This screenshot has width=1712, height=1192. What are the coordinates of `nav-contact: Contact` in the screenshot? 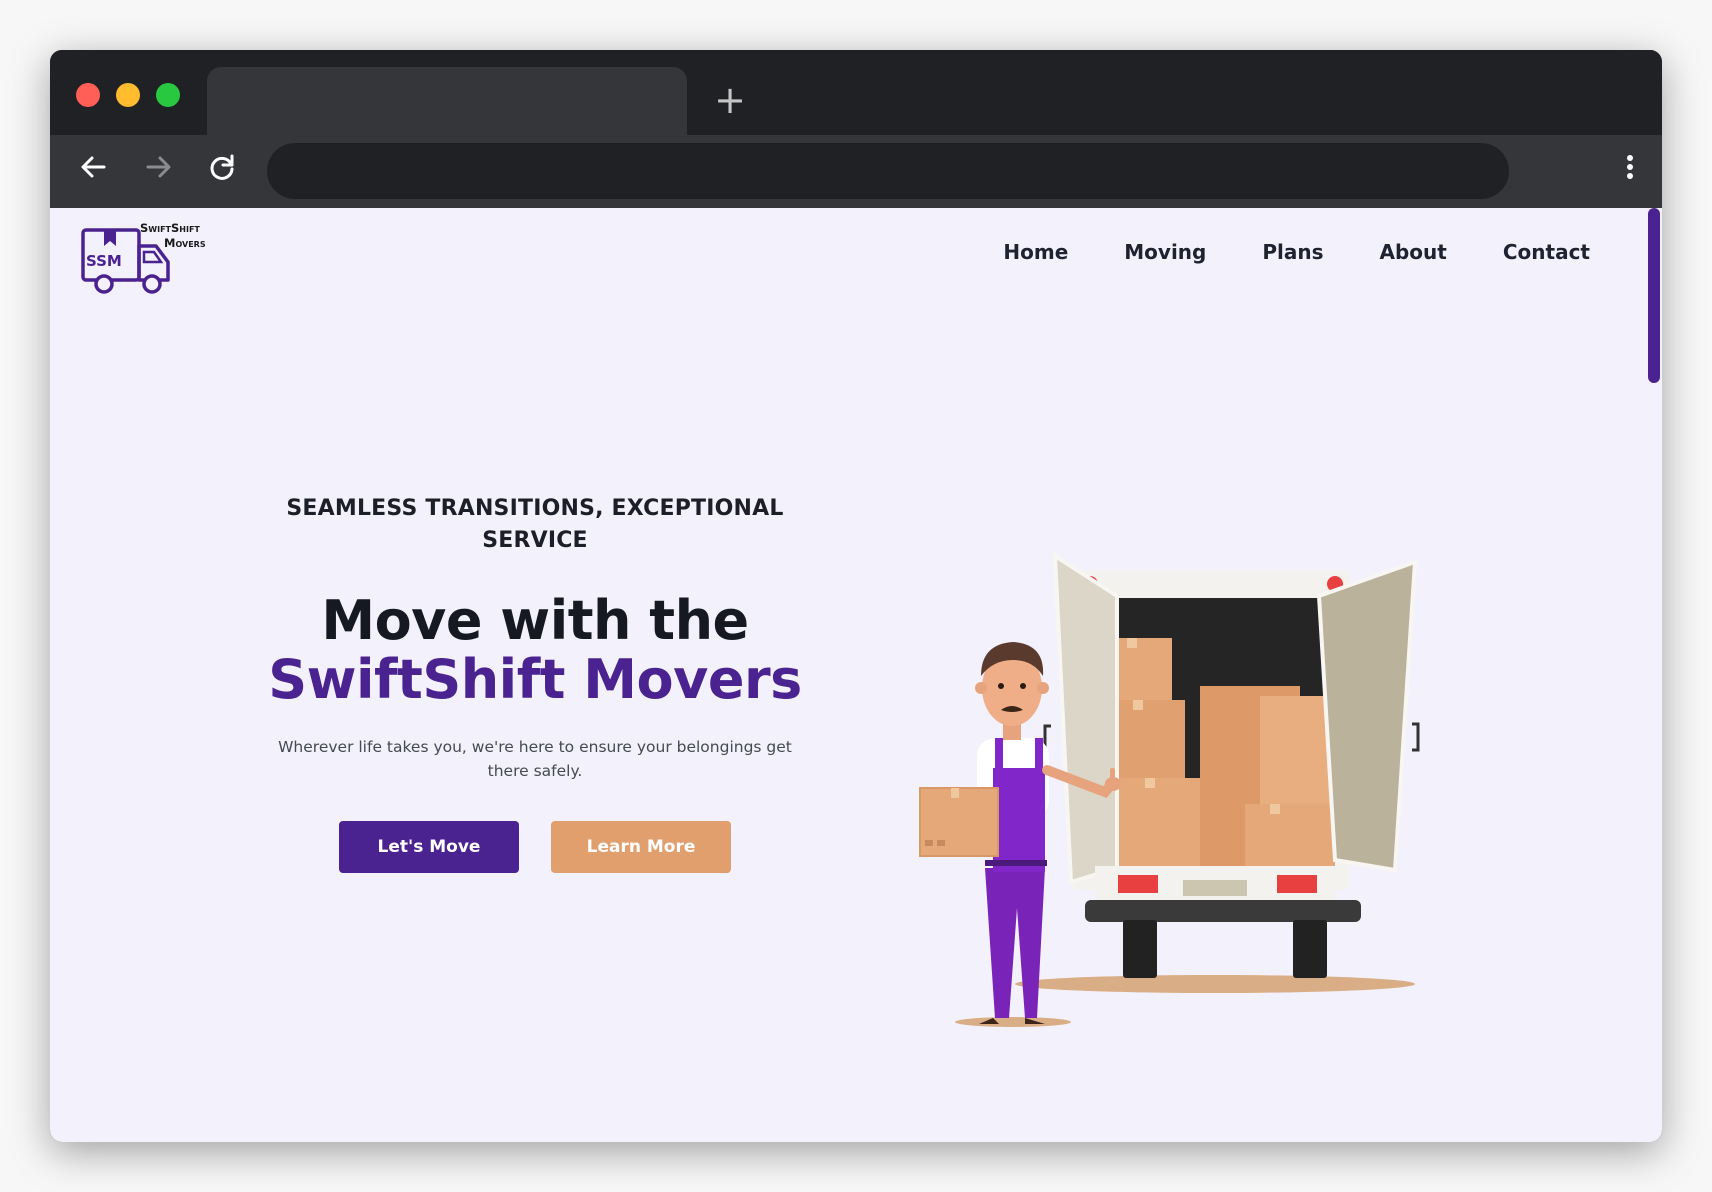 It's located at (1546, 252).